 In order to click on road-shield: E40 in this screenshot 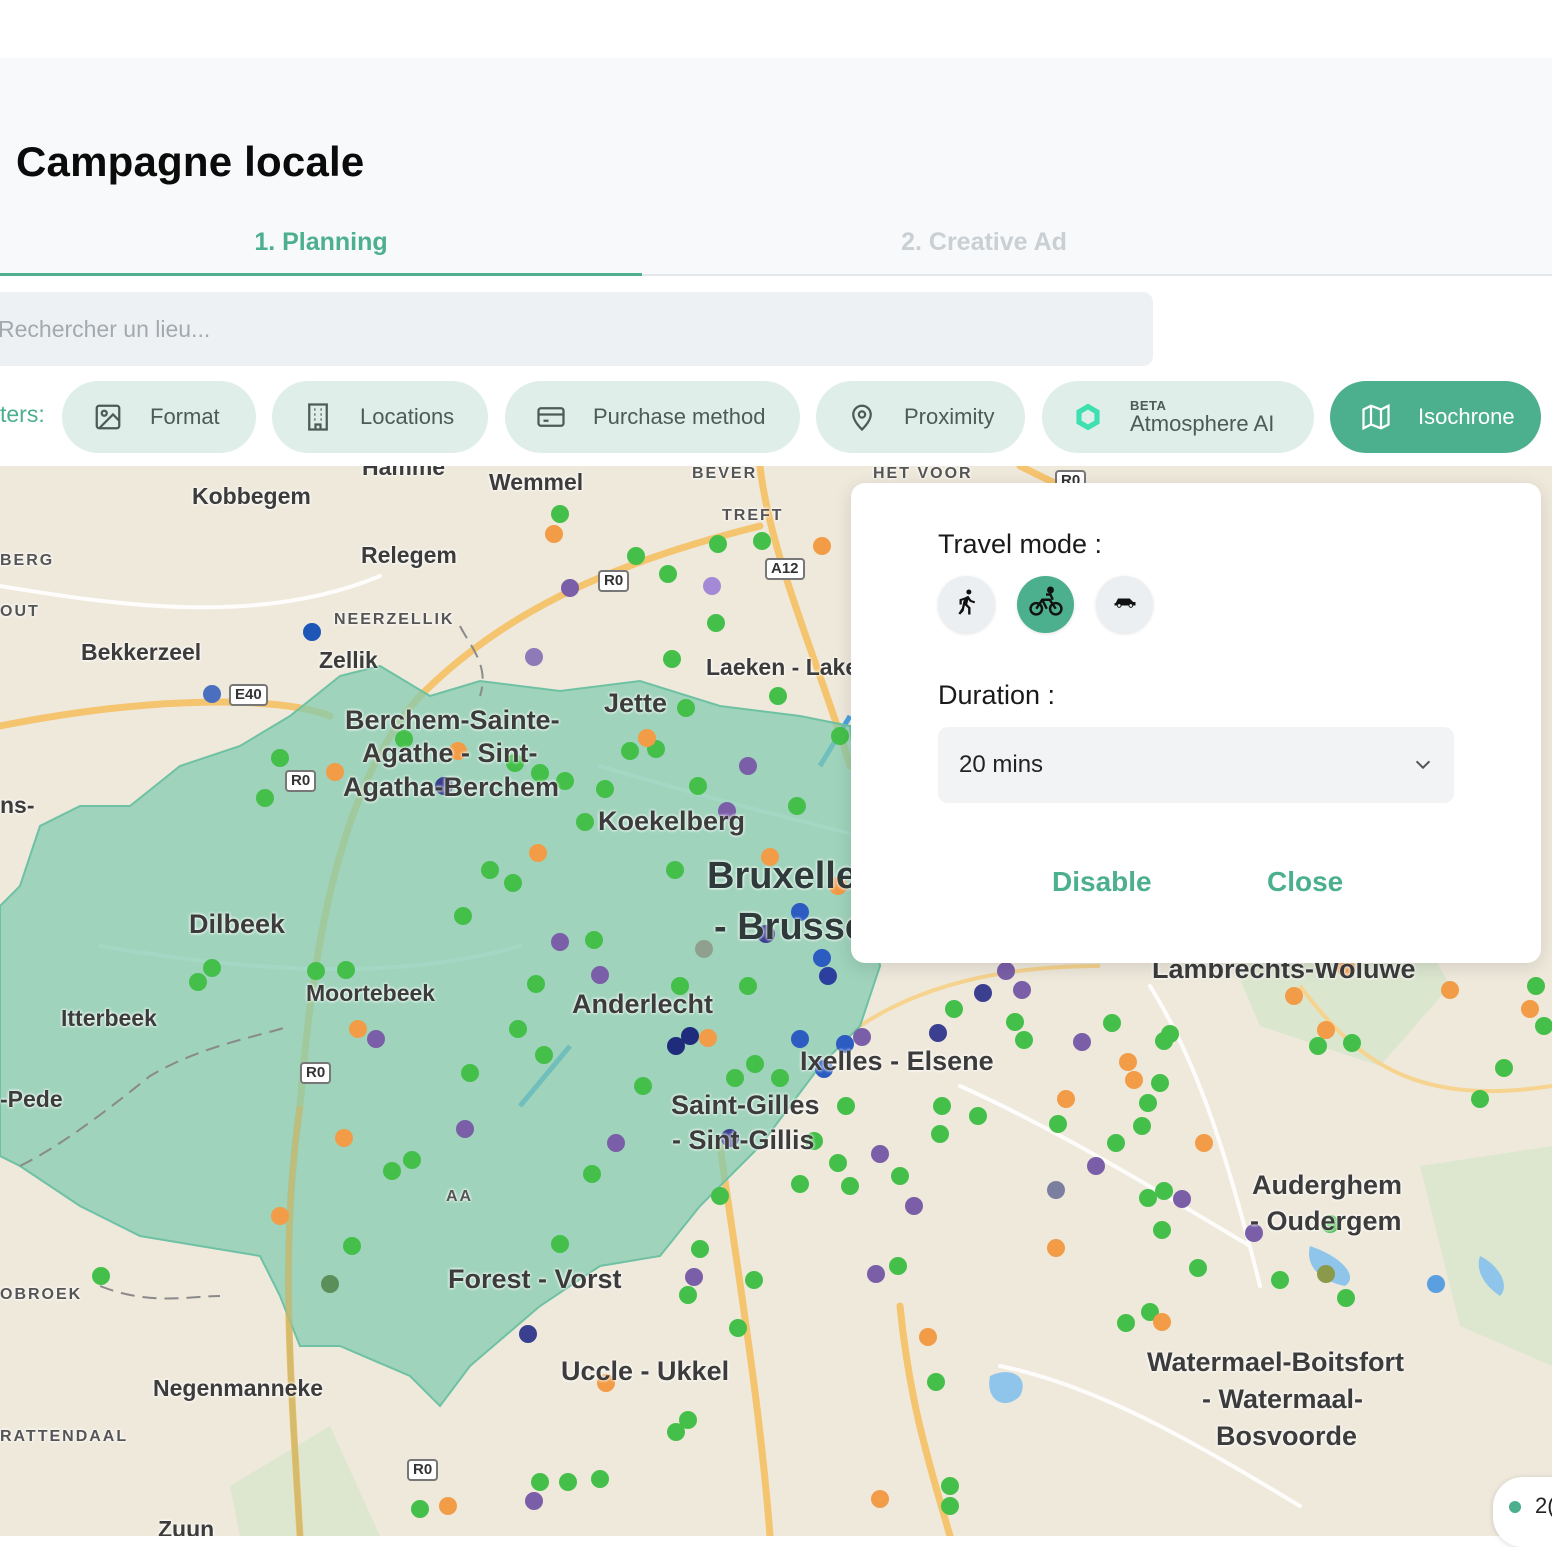, I will do `click(248, 695)`.